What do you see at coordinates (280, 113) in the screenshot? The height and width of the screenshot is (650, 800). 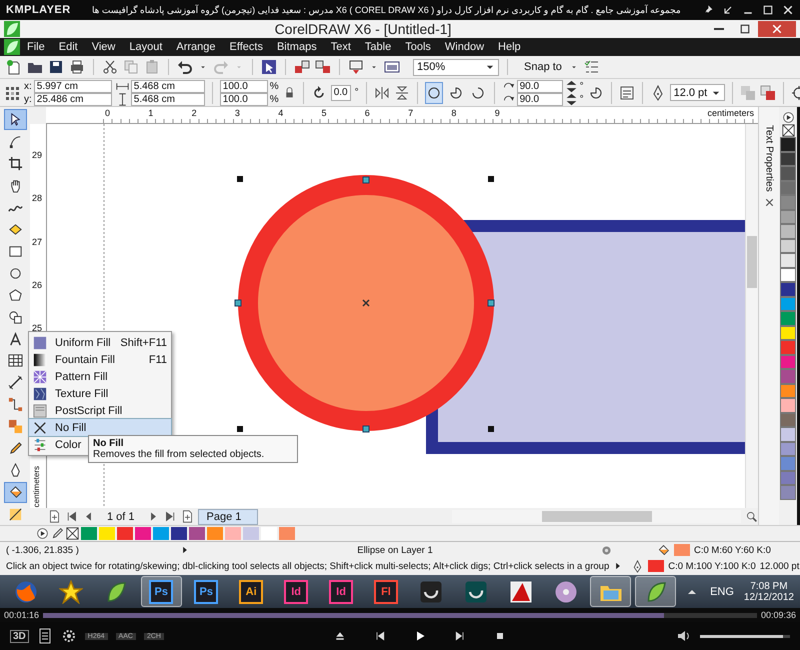 I see `ruler-label: 4` at bounding box center [280, 113].